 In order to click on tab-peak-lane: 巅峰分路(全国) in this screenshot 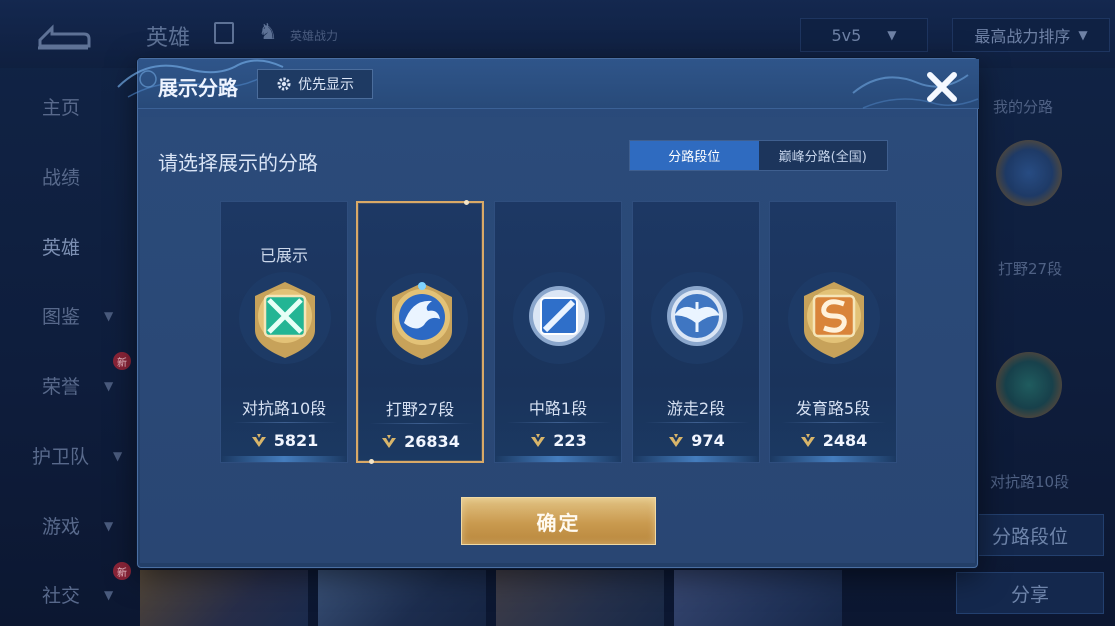, I will do `click(822, 155)`.